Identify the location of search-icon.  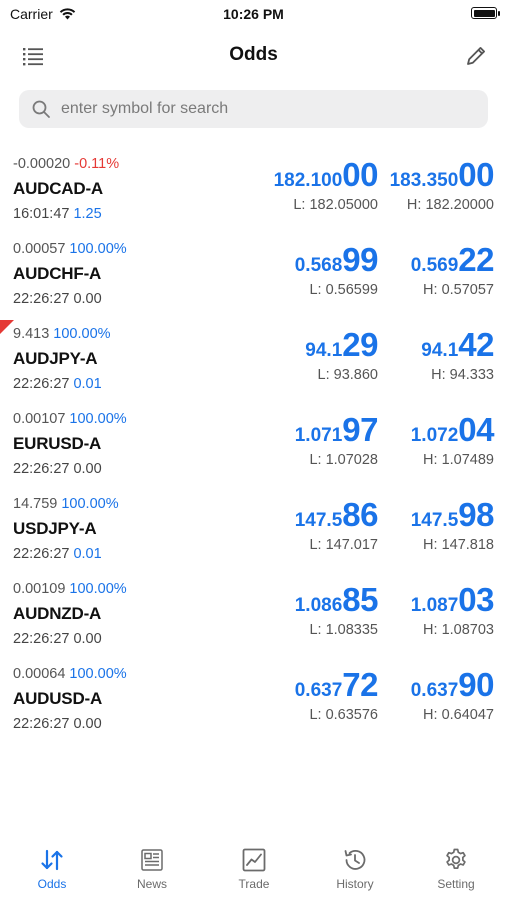
(41, 109).